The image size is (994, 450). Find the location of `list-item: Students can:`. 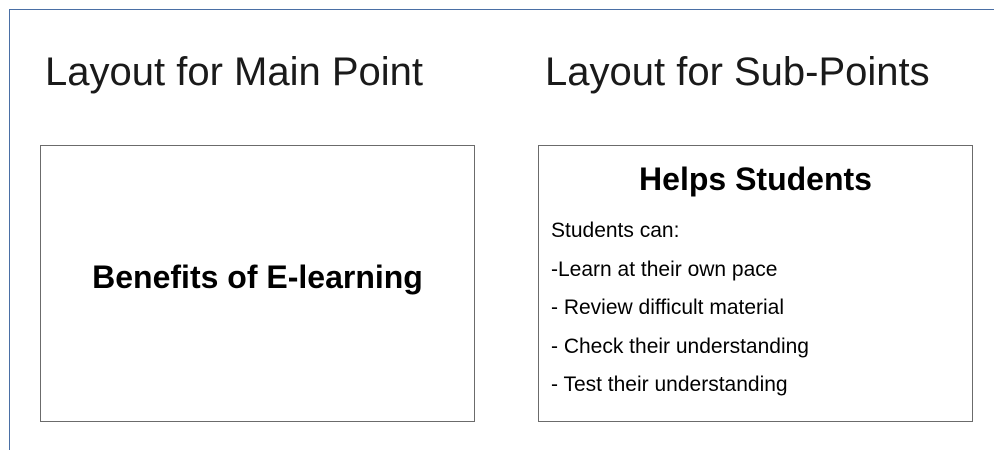

list-item: Students can: is located at coordinates (615, 230).